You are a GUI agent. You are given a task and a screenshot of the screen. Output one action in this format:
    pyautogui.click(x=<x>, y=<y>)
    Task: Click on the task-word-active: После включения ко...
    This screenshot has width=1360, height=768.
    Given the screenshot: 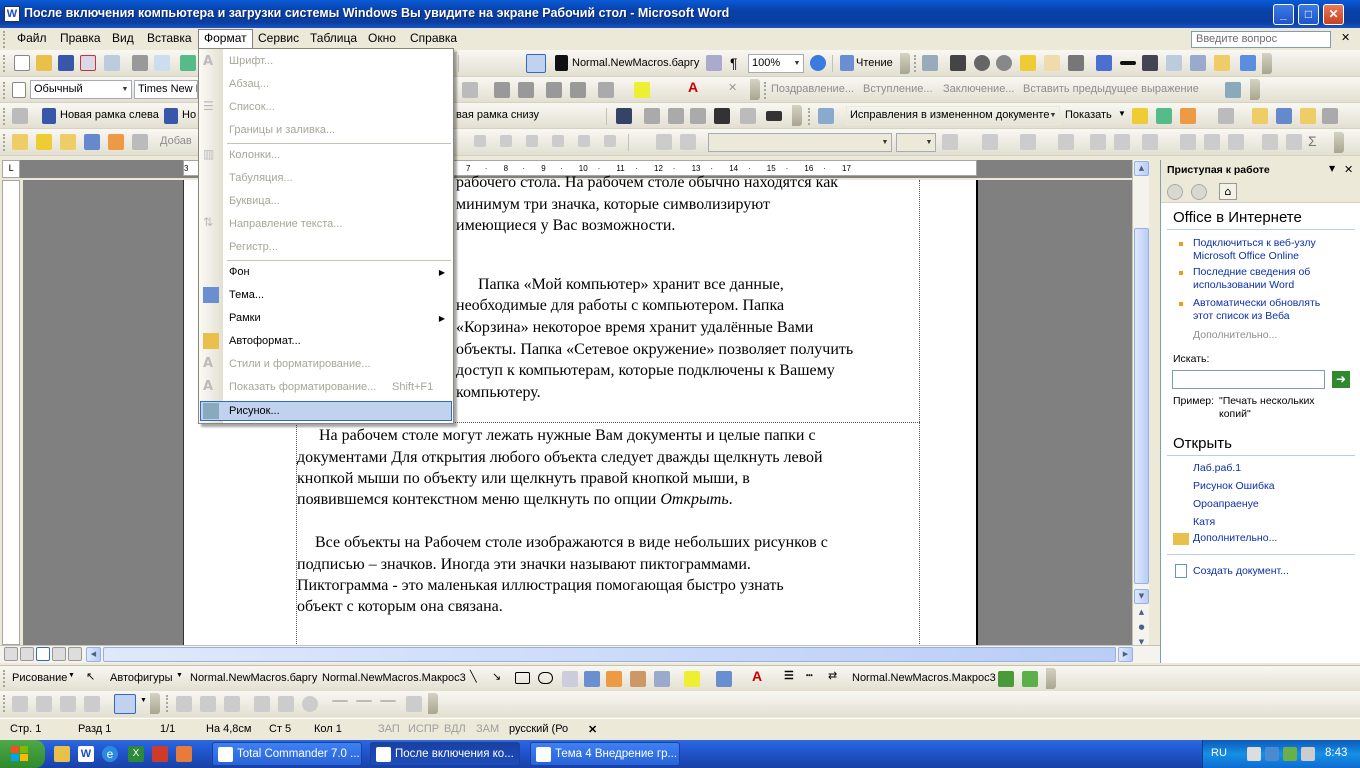 What is the action you would take?
    pyautogui.click(x=445, y=754)
    